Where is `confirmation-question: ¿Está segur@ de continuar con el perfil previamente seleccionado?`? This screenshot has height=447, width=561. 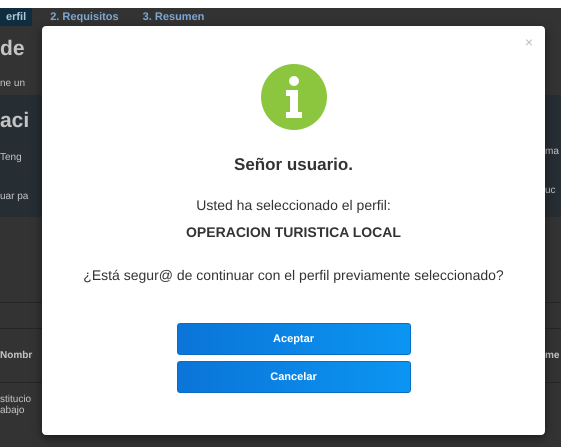
confirmation-question: ¿Está segur@ de continuar con el perfil previamente seleccionado? is located at coordinates (293, 275).